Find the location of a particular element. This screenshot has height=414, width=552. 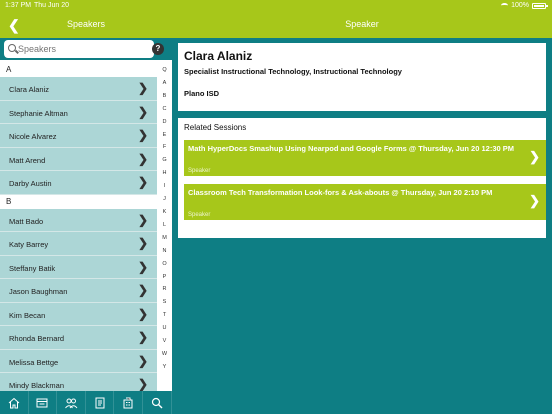

alphabet-index-letter: S is located at coordinates (164, 302).